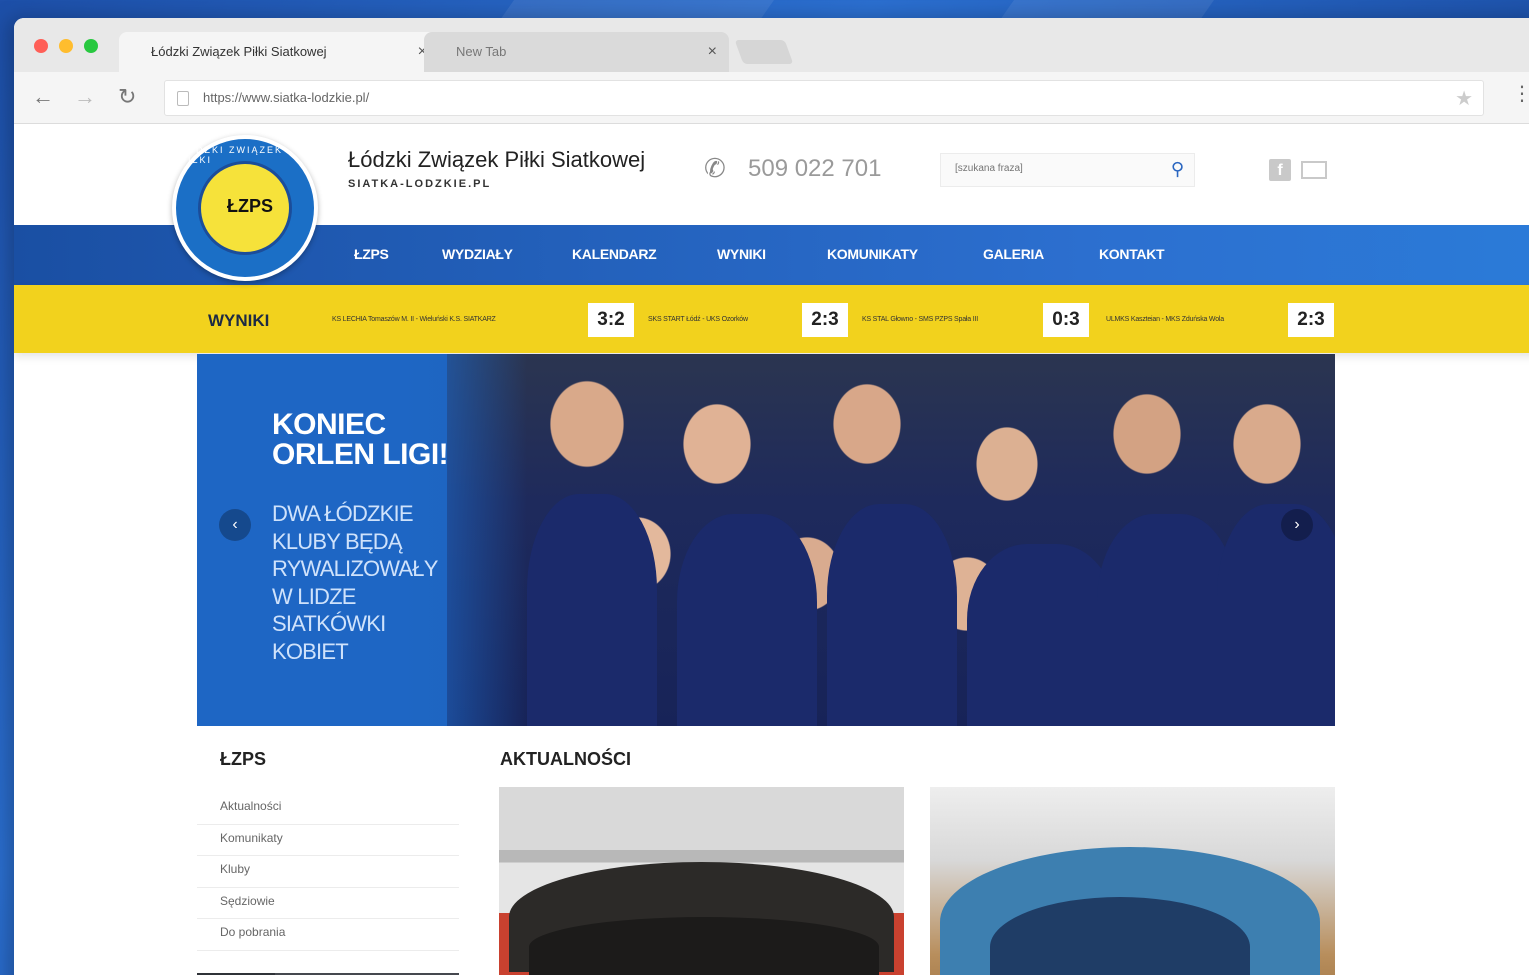  Describe the element at coordinates (814, 169) in the screenshot. I see `phone-number: 509 022 701` at that location.